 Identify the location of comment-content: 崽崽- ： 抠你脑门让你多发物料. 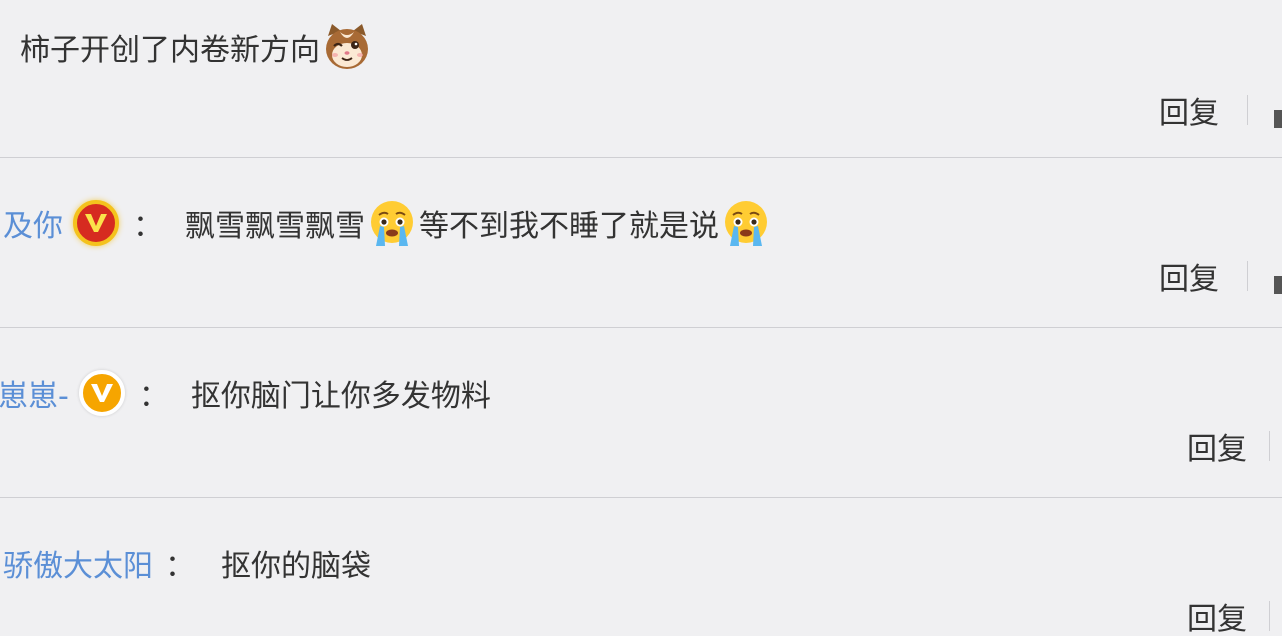
(245, 393).